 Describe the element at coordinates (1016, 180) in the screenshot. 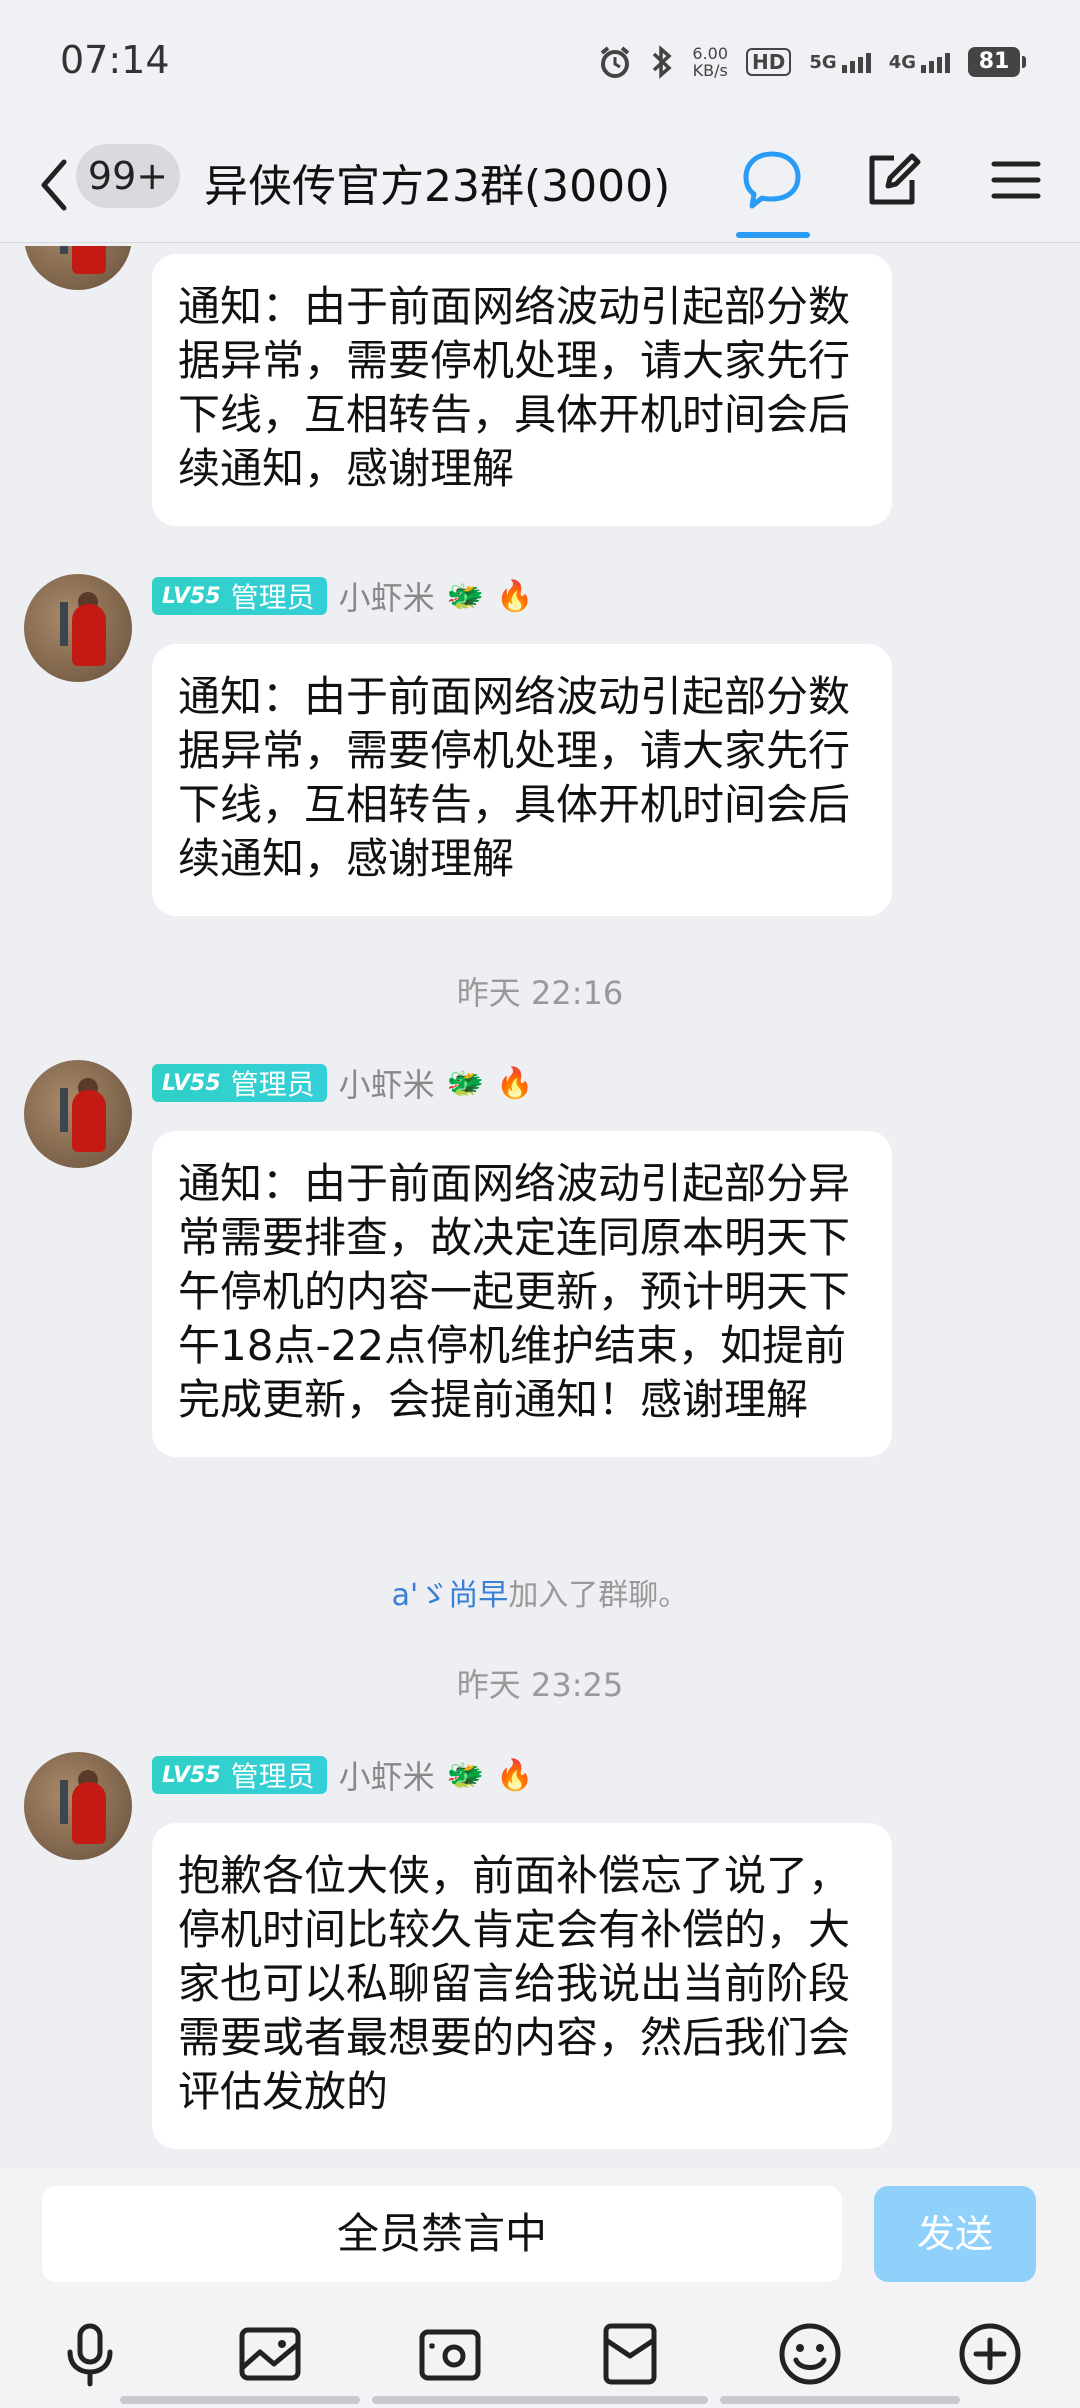

I see `menu-icon` at that location.